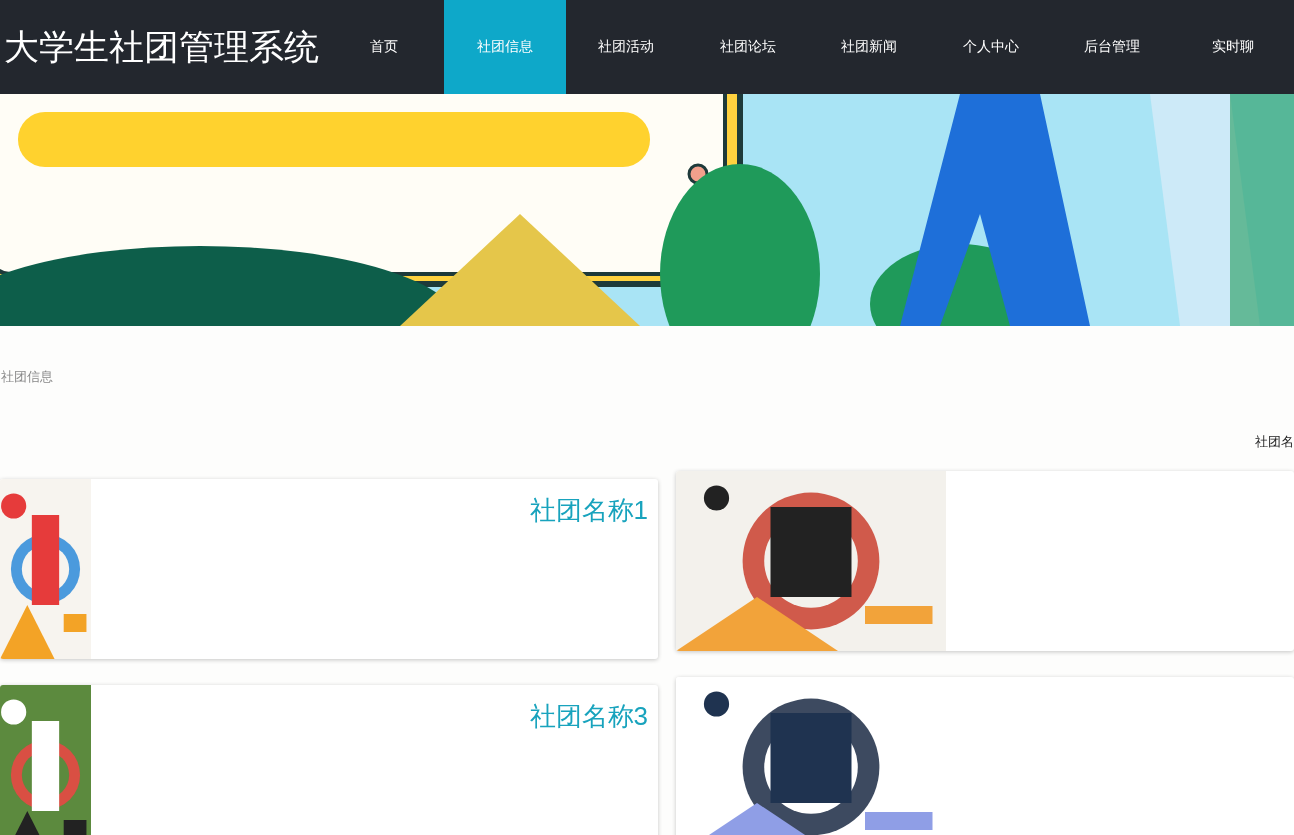  What do you see at coordinates (990, 47) in the screenshot?
I see `nav-tab: 个人中心` at bounding box center [990, 47].